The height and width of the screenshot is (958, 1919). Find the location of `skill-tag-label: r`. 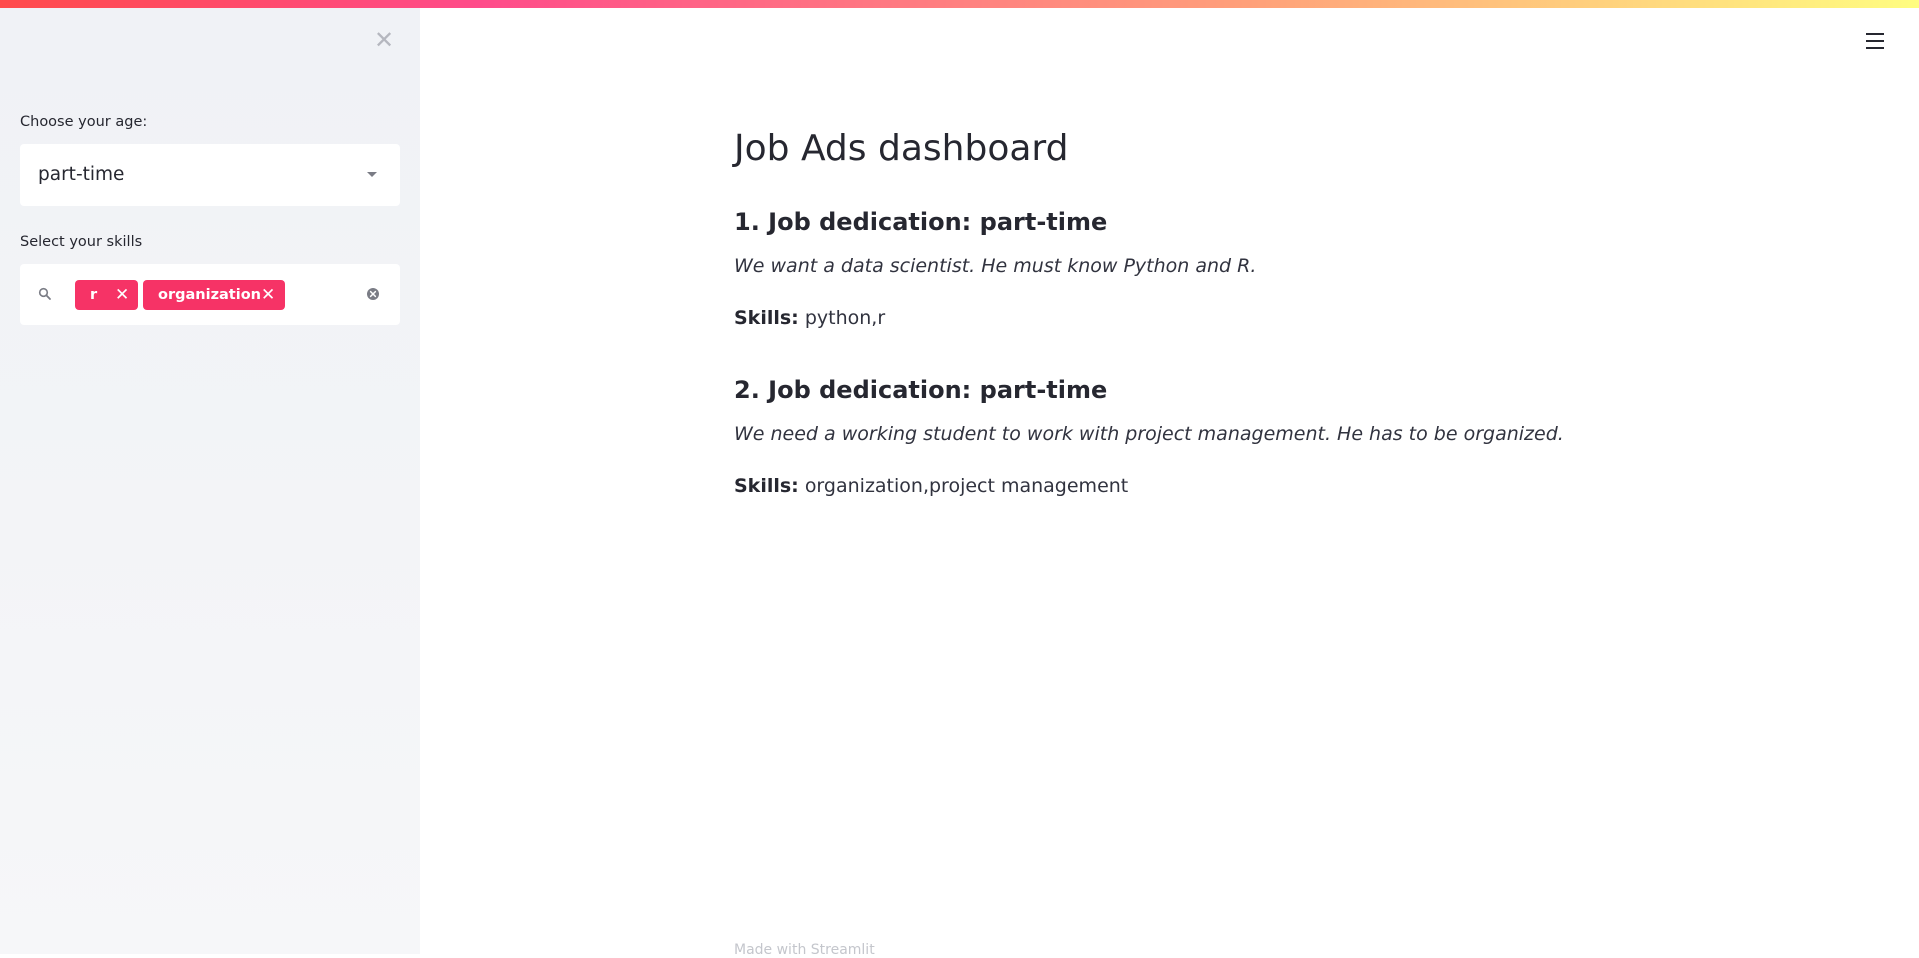

skill-tag-label: r is located at coordinates (94, 295).